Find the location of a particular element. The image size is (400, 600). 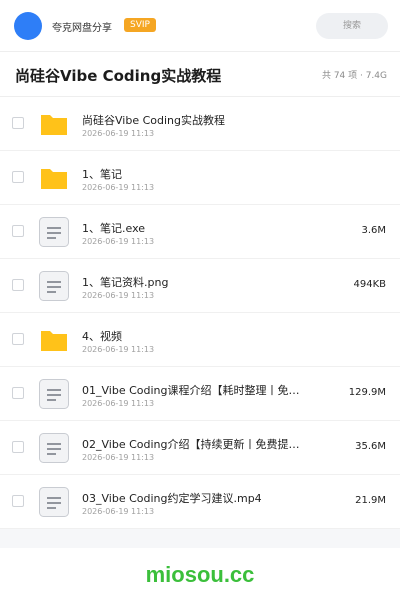

file-row: 4、视频 2026-06-19 11:13 is located at coordinates (200, 340).